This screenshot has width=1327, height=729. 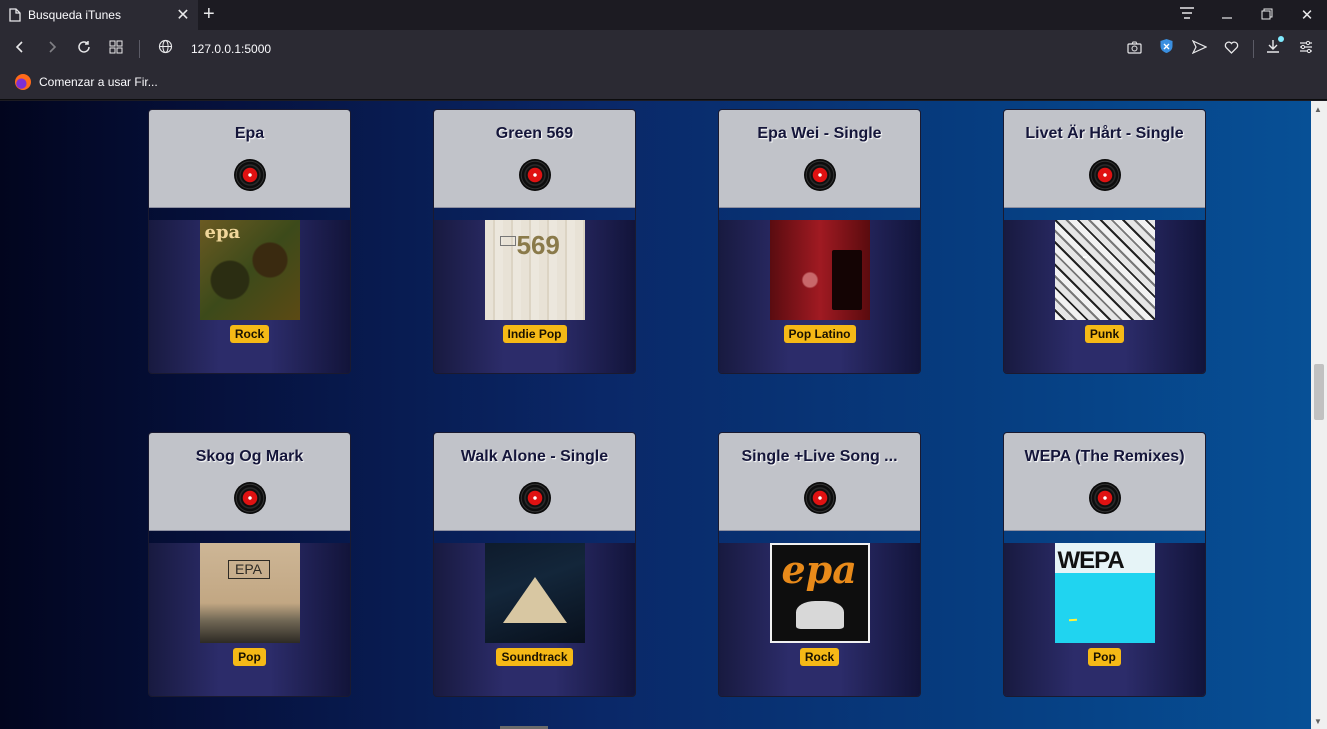 What do you see at coordinates (248, 569) in the screenshot?
I see `cover-text: EPA` at bounding box center [248, 569].